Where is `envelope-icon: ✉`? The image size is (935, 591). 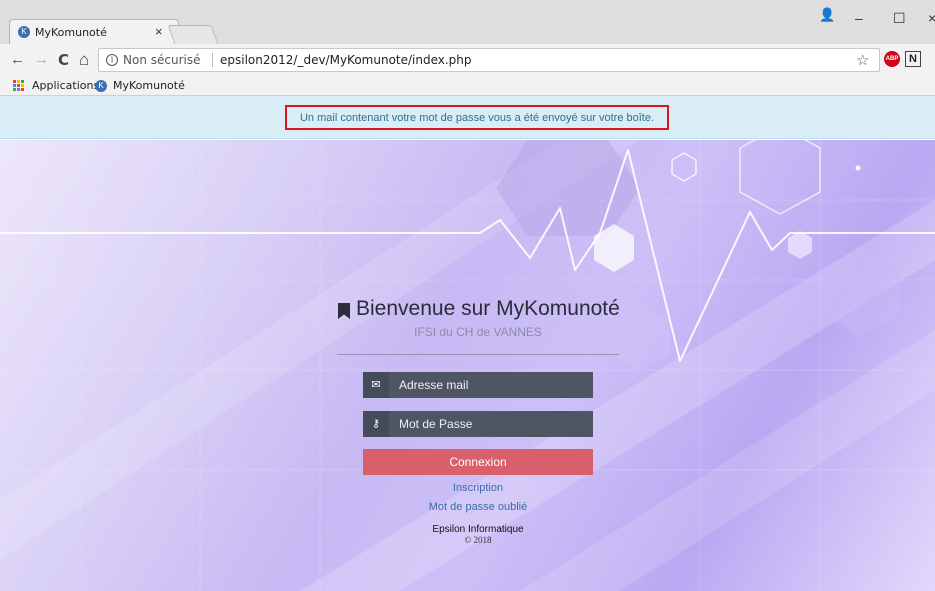
envelope-icon: ✉ is located at coordinates (376, 385).